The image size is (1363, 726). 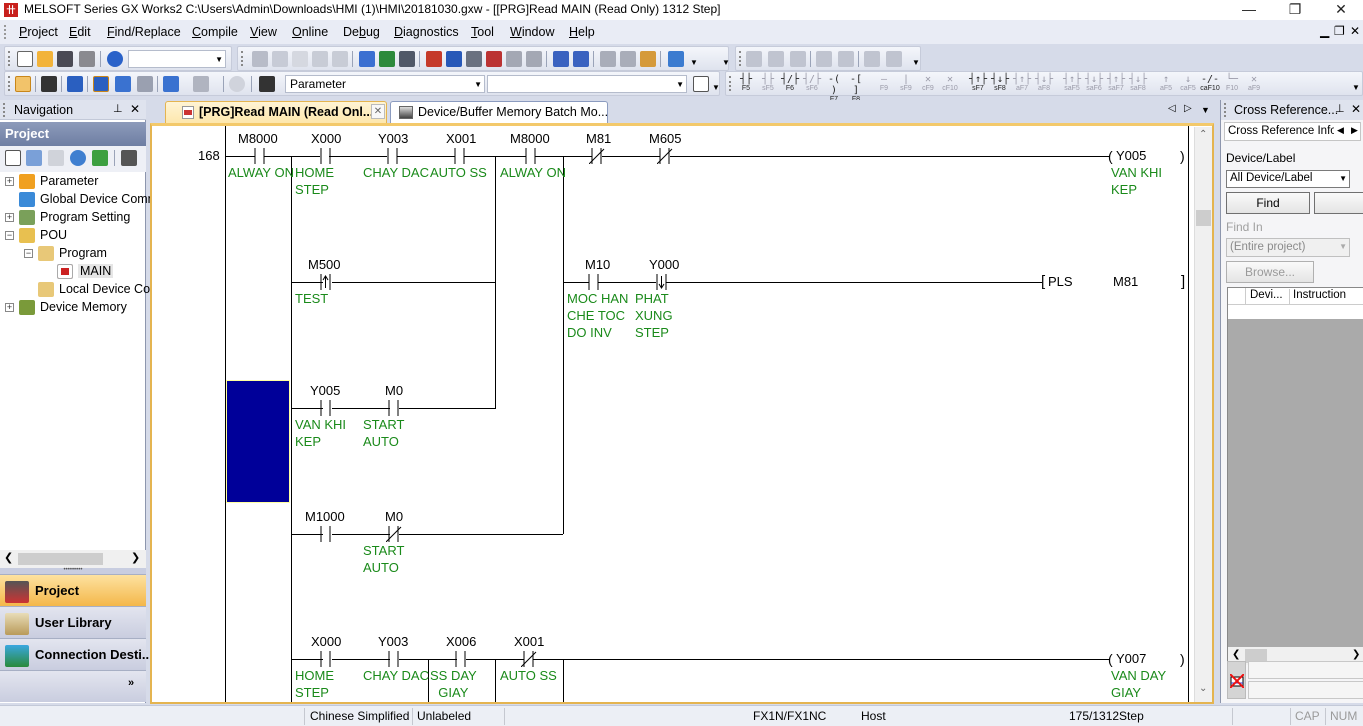 I want to click on ladder-key-f5: ┤├ F5, so click(x=746, y=84).